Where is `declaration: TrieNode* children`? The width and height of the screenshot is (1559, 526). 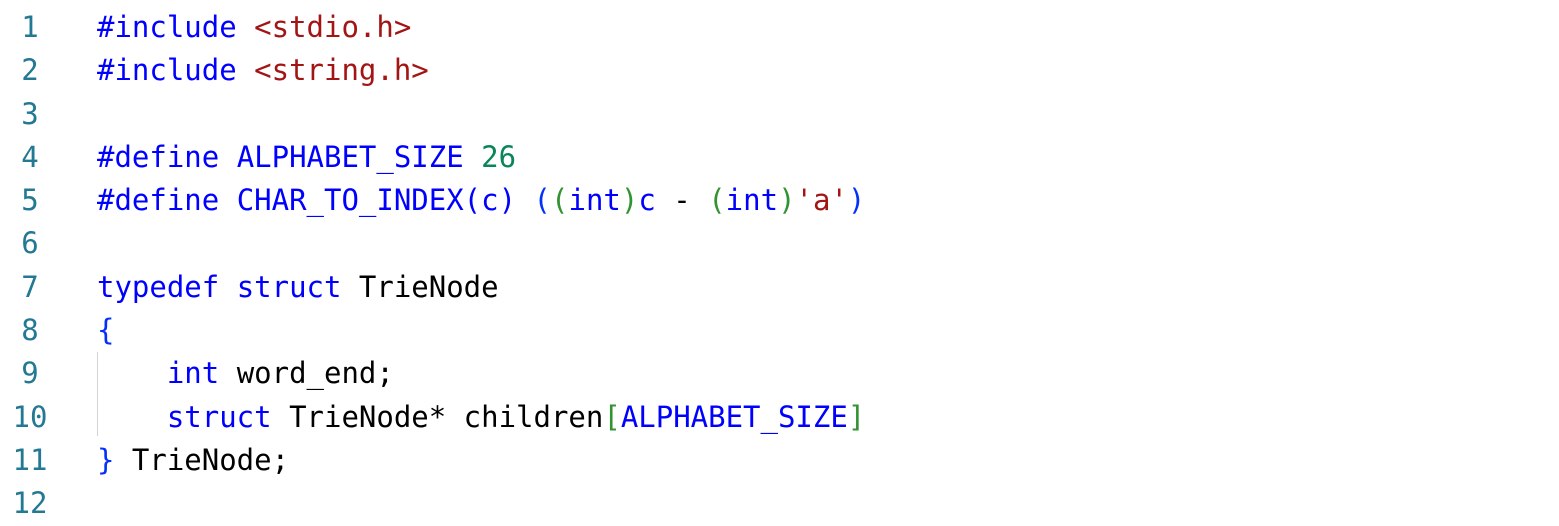 declaration: TrieNode* children is located at coordinates (437, 416).